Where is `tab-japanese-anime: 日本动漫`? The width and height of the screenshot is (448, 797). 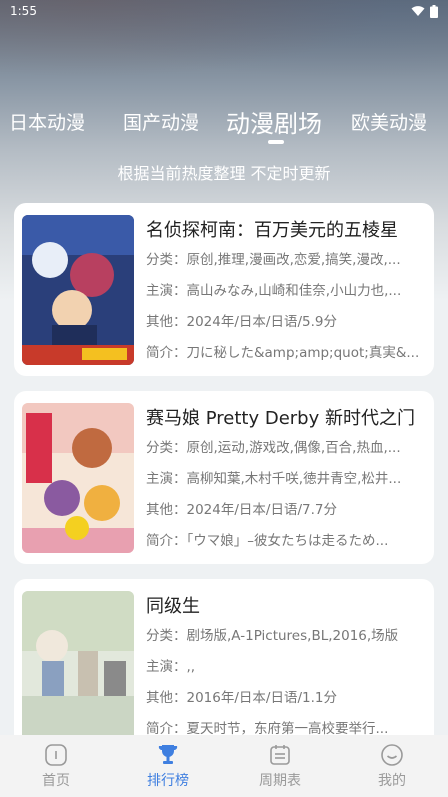 tab-japanese-anime: 日本动漫 is located at coordinates (47, 121).